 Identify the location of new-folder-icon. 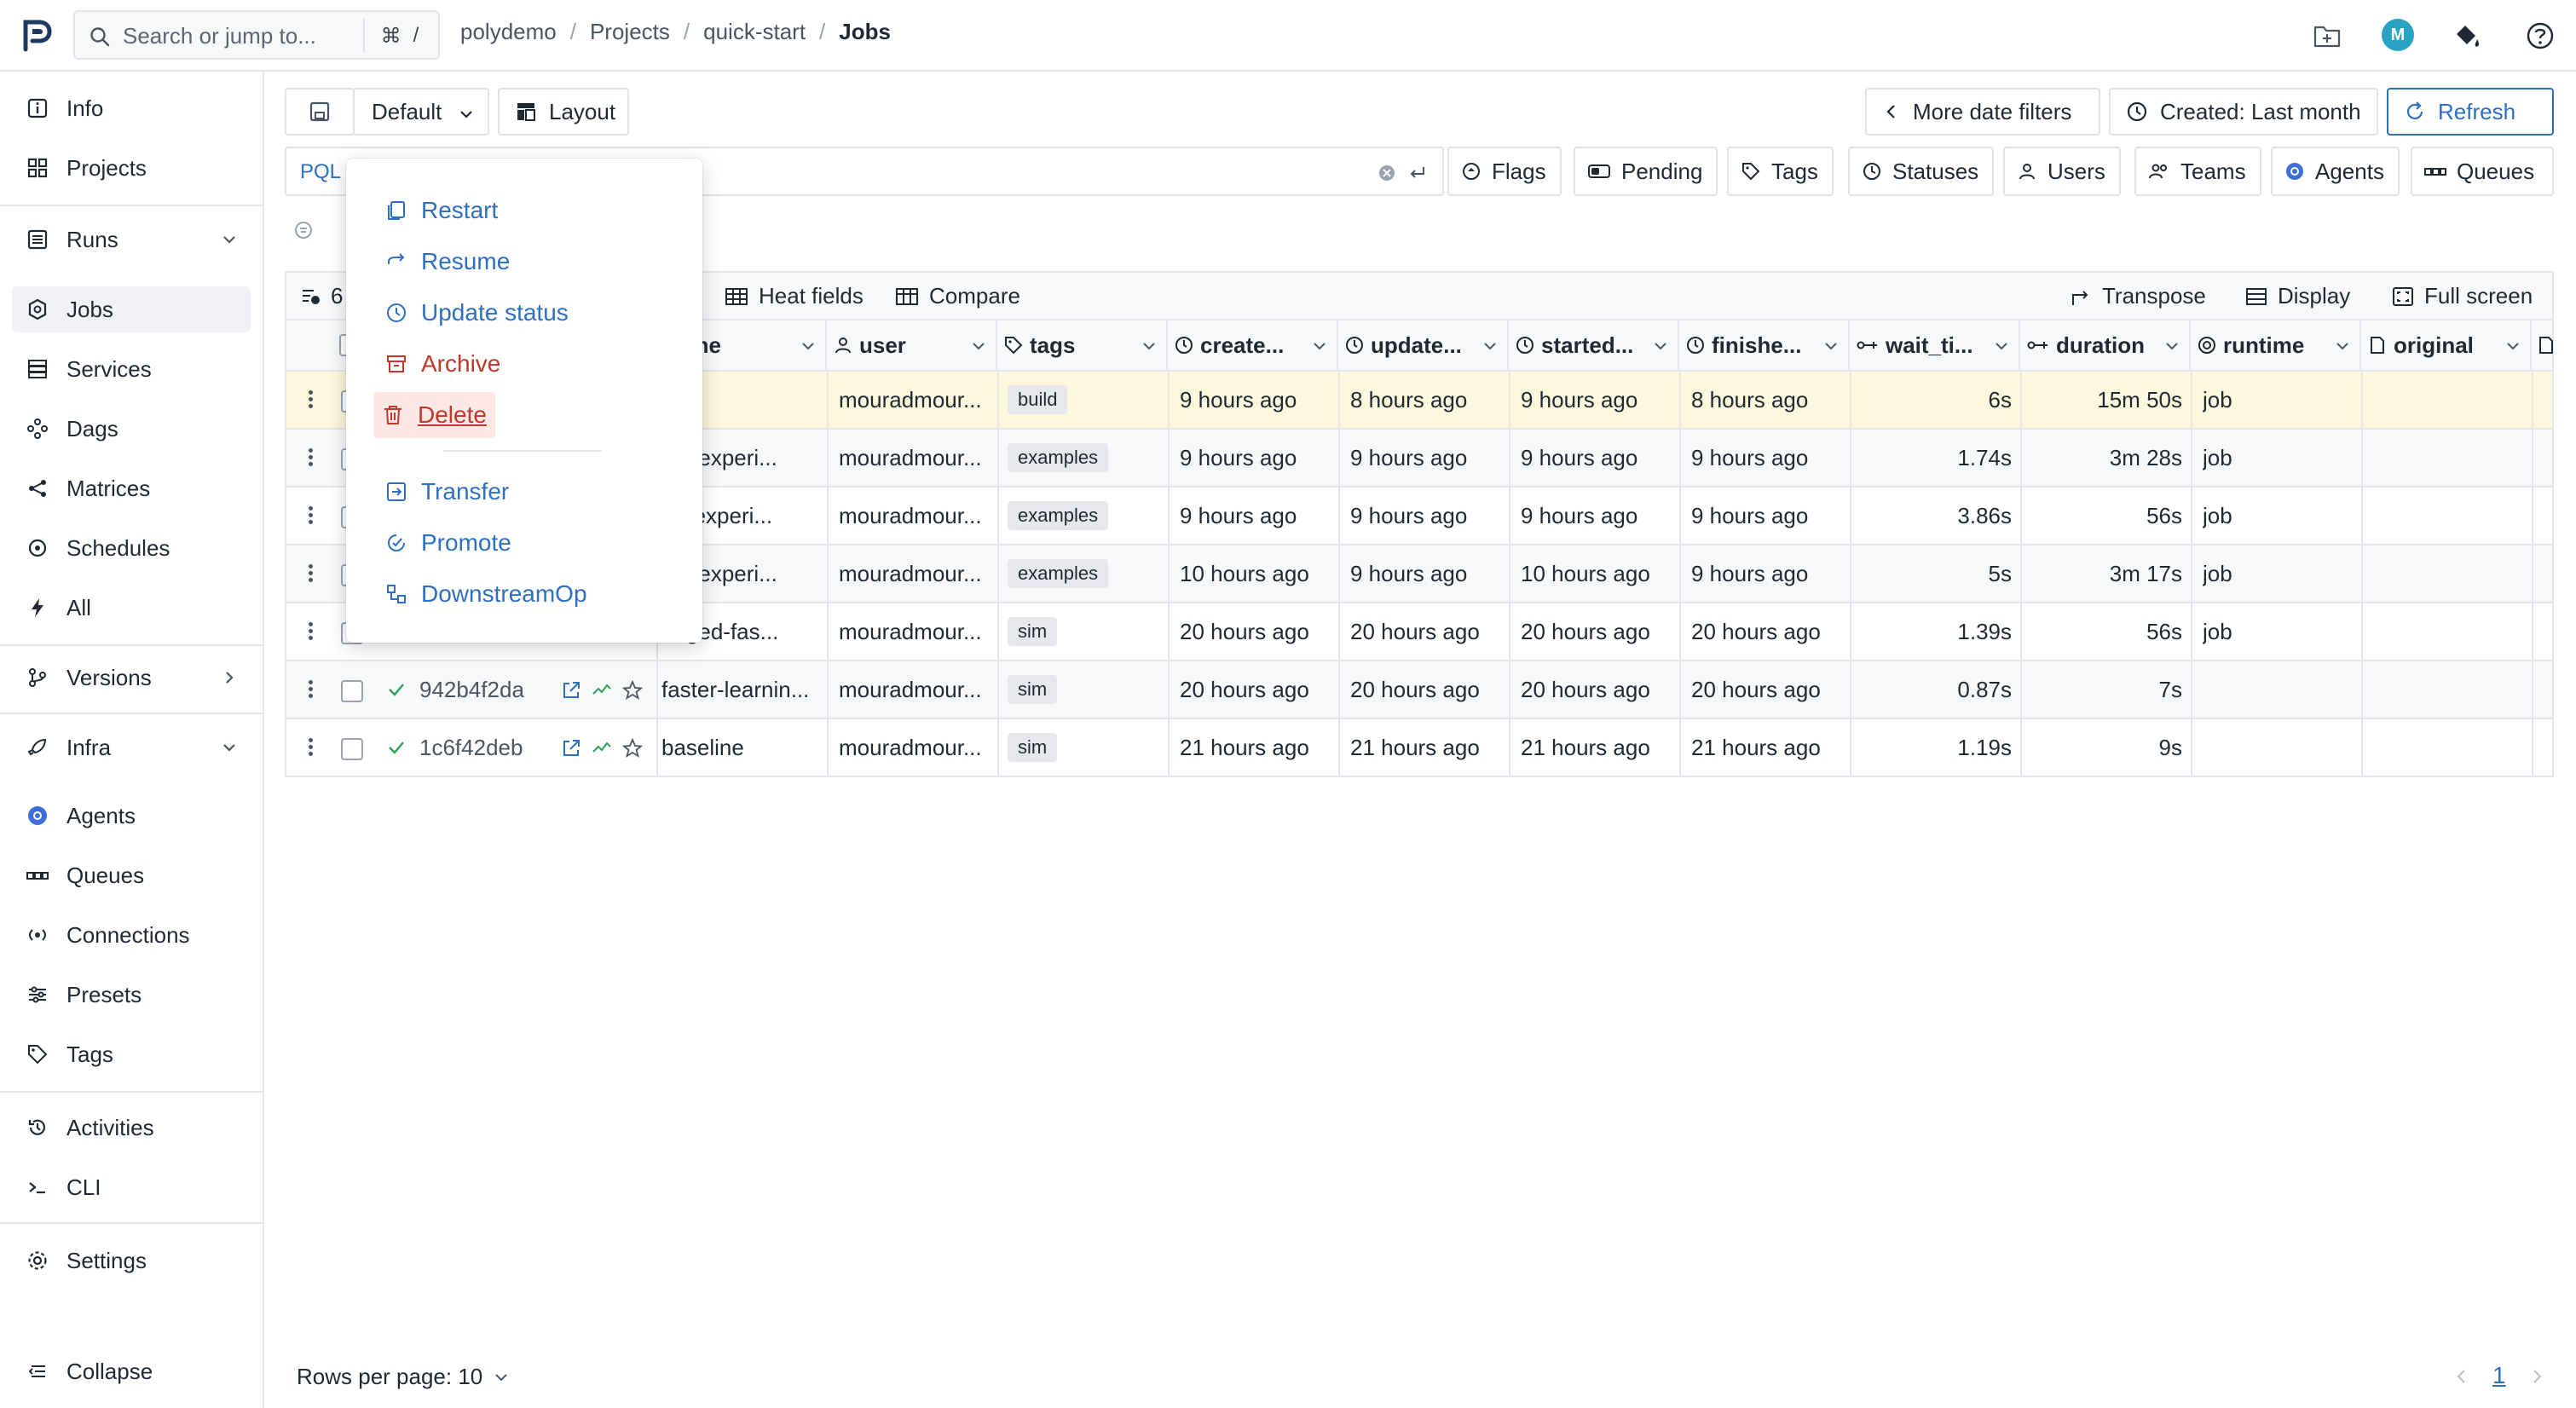
(2327, 36).